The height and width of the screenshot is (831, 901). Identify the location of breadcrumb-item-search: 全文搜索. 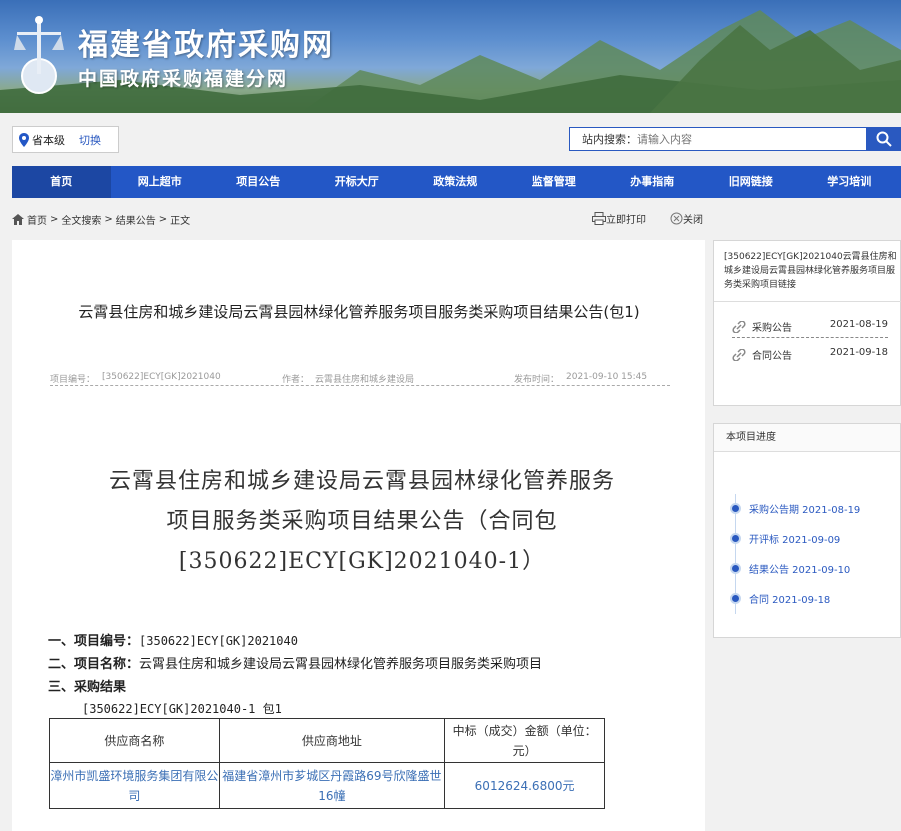
(81, 219).